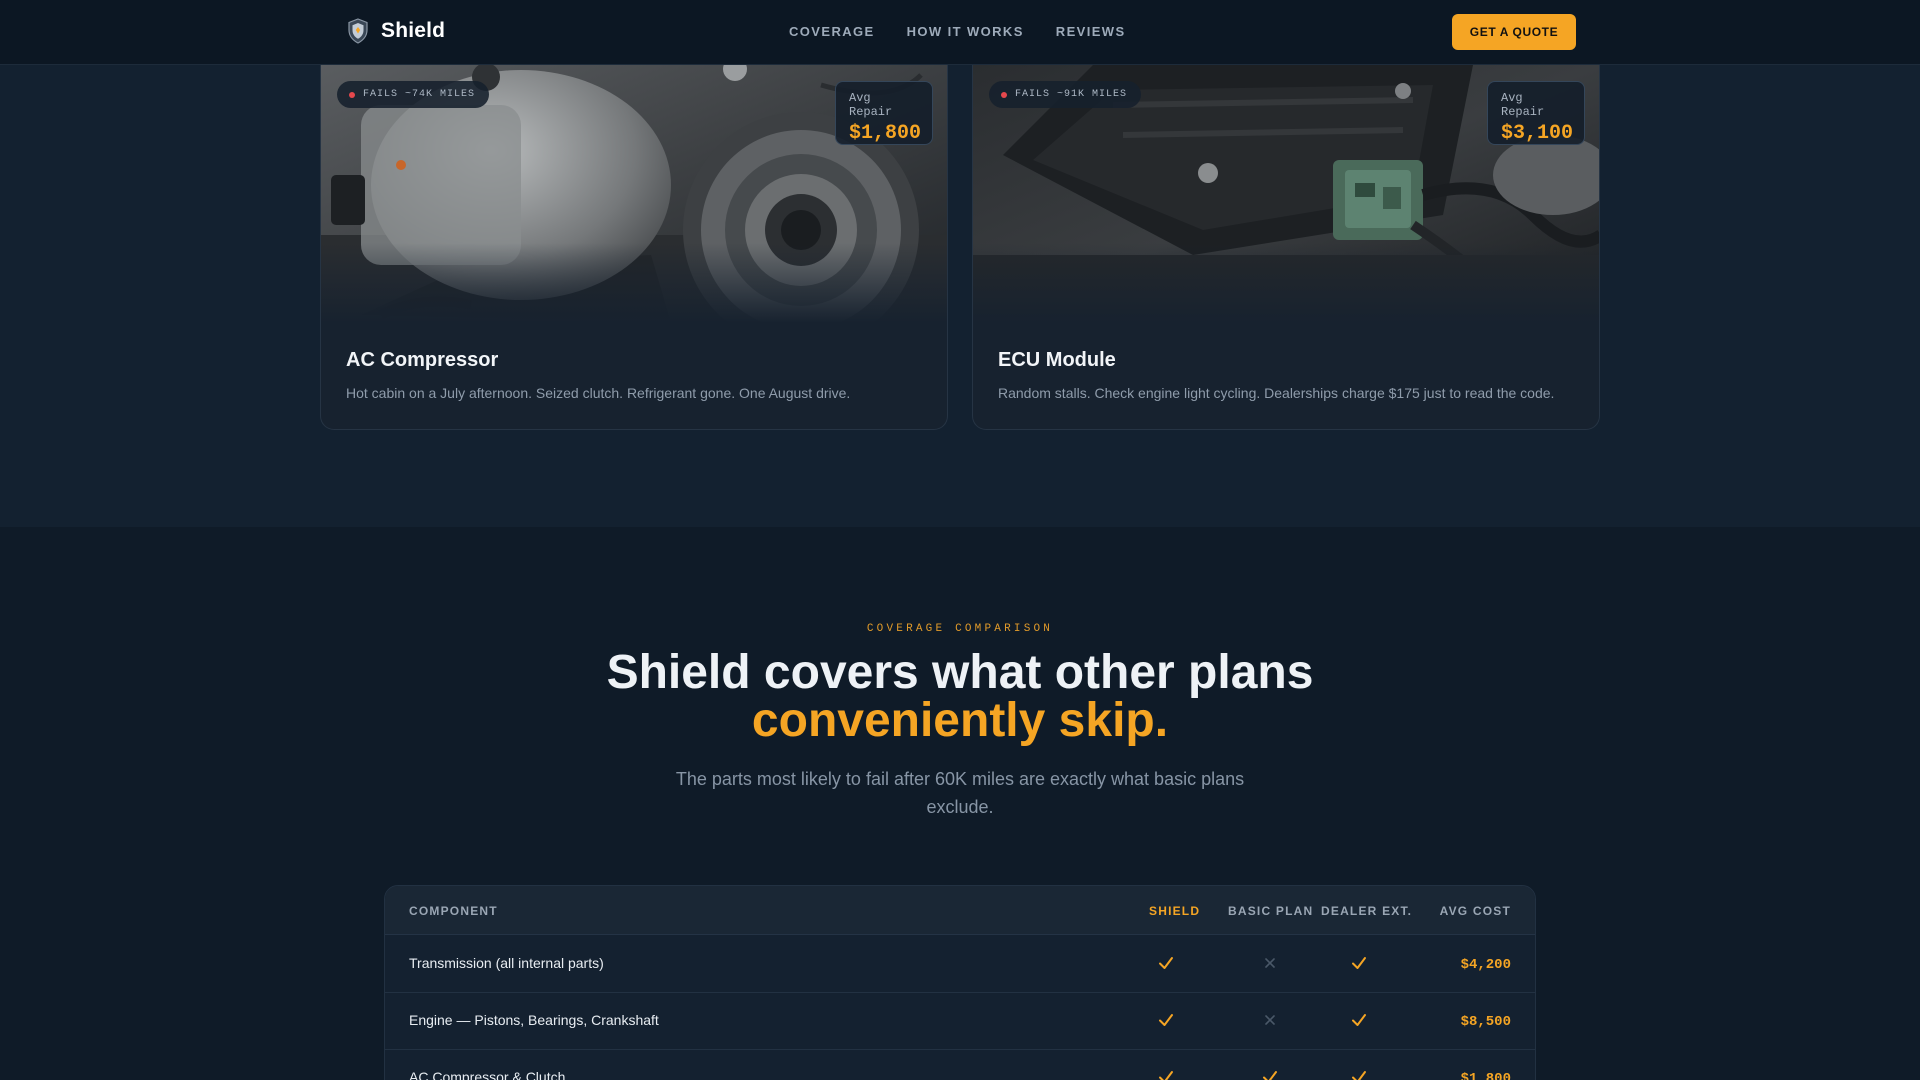  Describe the element at coordinates (1091, 31) in the screenshot. I see `nav-link-reviews: REVIEWS` at that location.